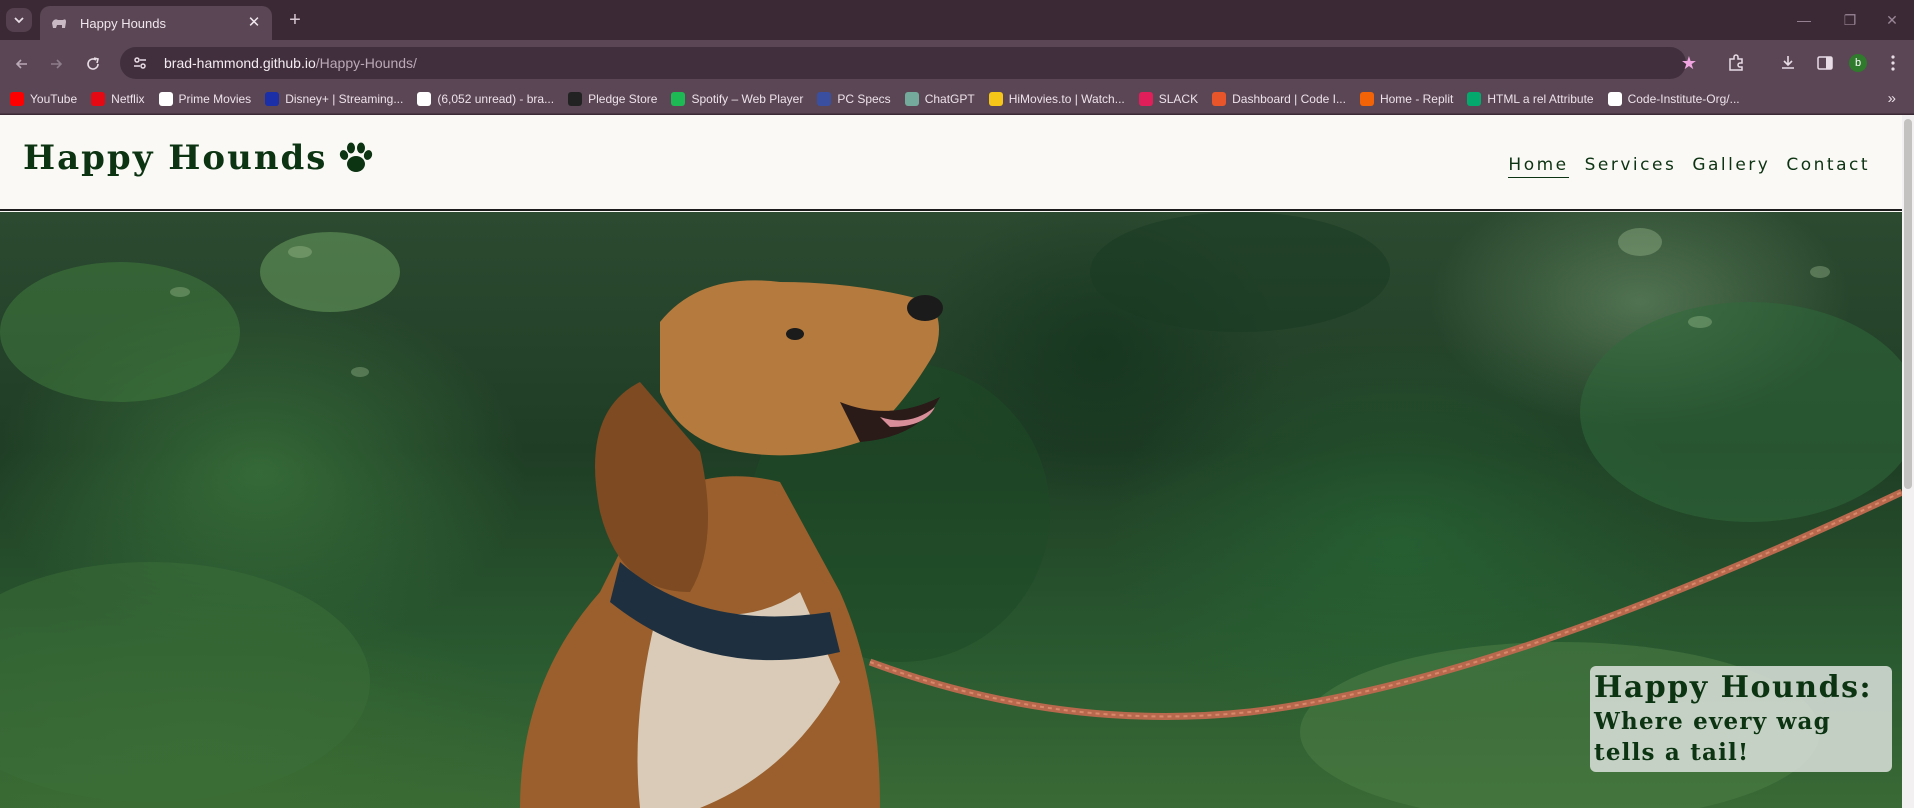  Describe the element at coordinates (175, 158) in the screenshot. I see `logo-text: Happy Hounds` at that location.